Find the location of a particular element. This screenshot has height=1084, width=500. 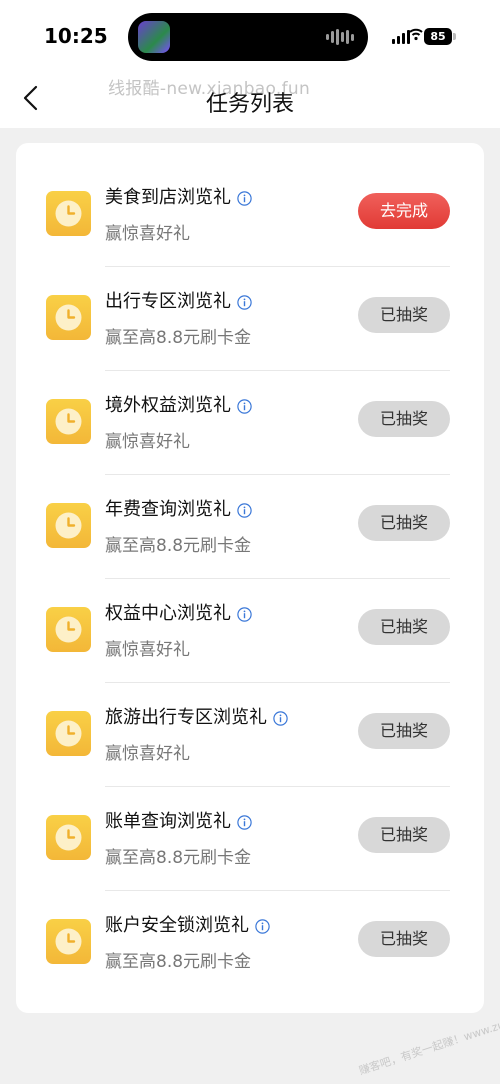

task-title: 美食到店浏览礼 is located at coordinates (178, 196).